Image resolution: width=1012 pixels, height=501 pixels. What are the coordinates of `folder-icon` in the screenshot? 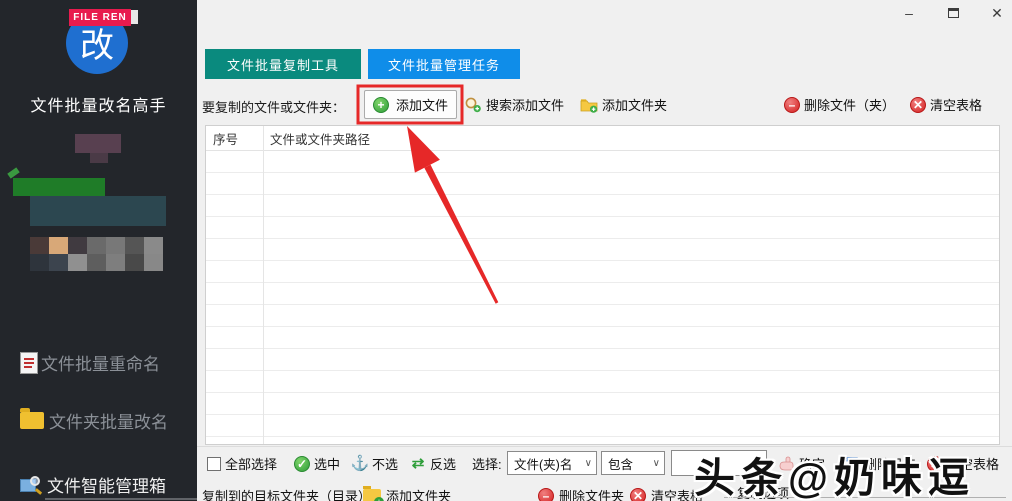 It's located at (32, 418).